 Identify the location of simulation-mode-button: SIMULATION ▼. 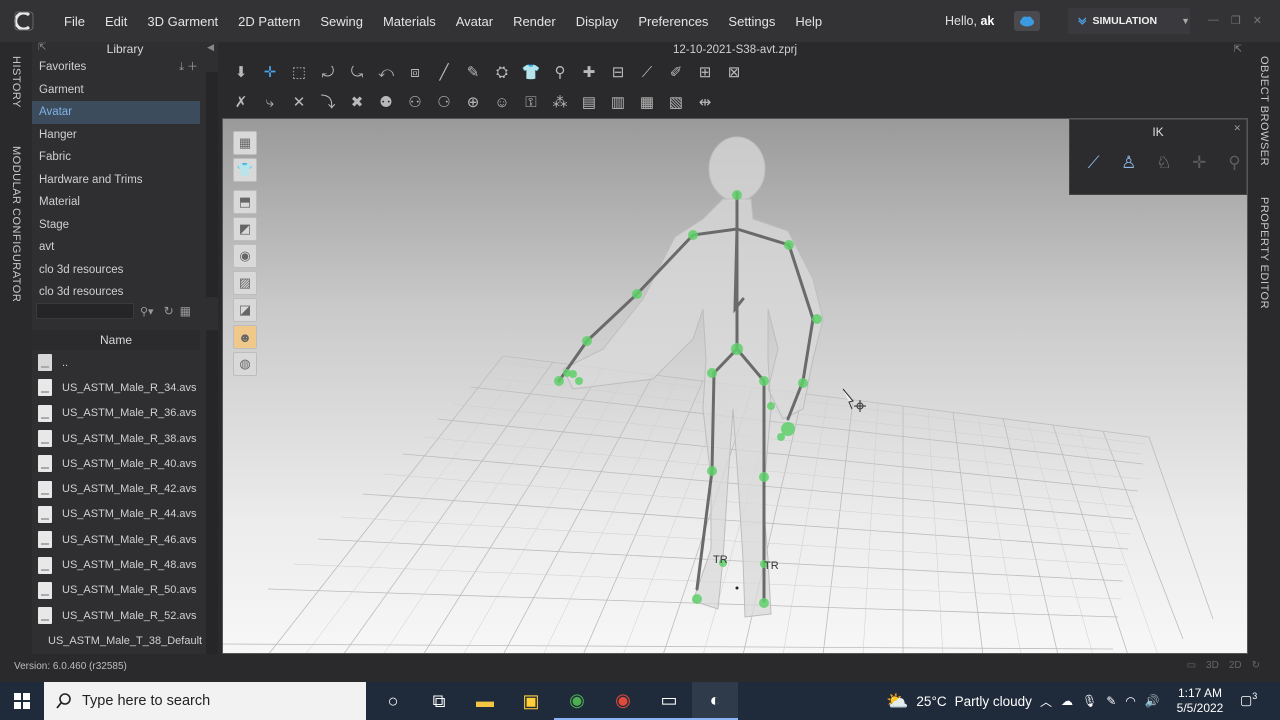
(1129, 21).